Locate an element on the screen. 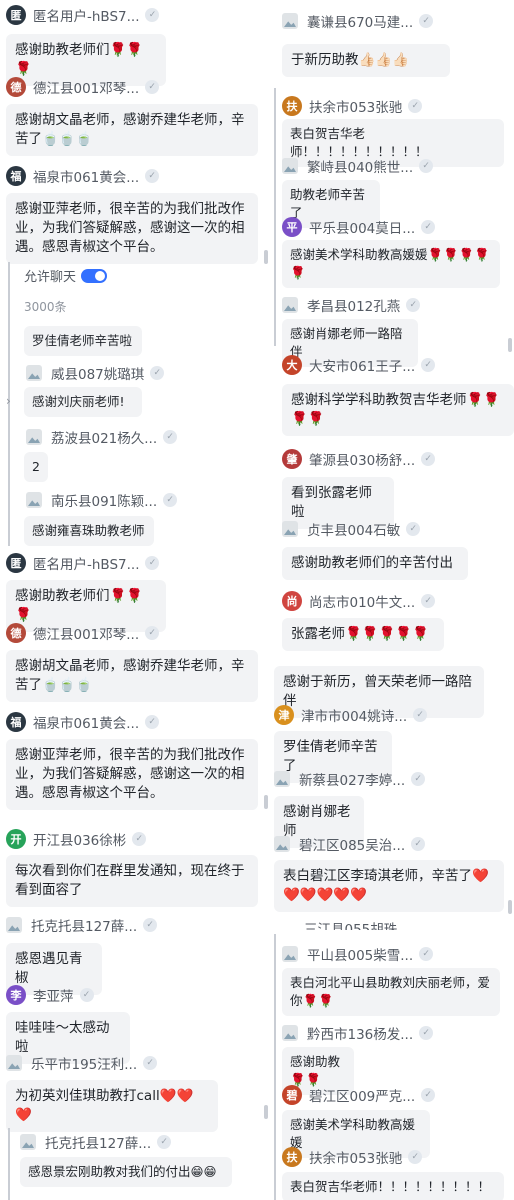 This screenshot has width=514, height=1200. message-bubble: 于新历助教👍🏻👍🏻👍🏻 is located at coordinates (366, 60).